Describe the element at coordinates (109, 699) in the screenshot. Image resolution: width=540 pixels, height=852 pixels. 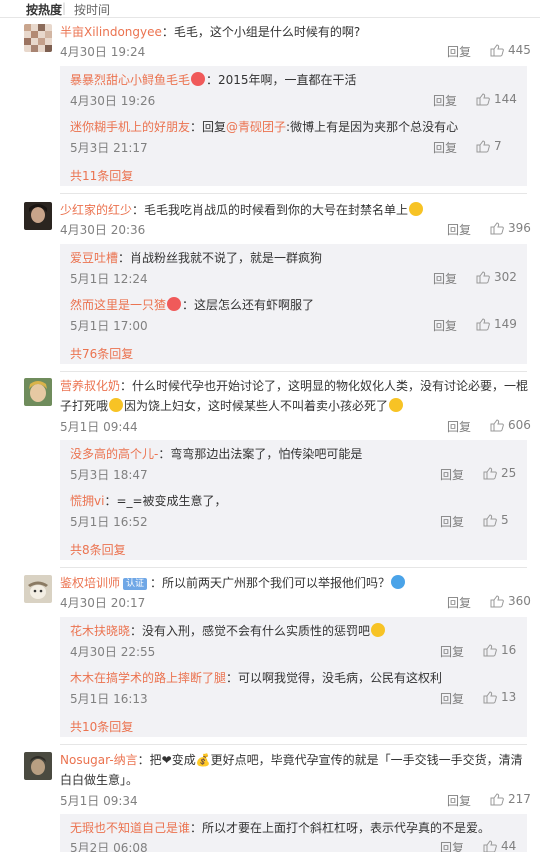
I see `reply-time: 5月1日 16:13` at that location.